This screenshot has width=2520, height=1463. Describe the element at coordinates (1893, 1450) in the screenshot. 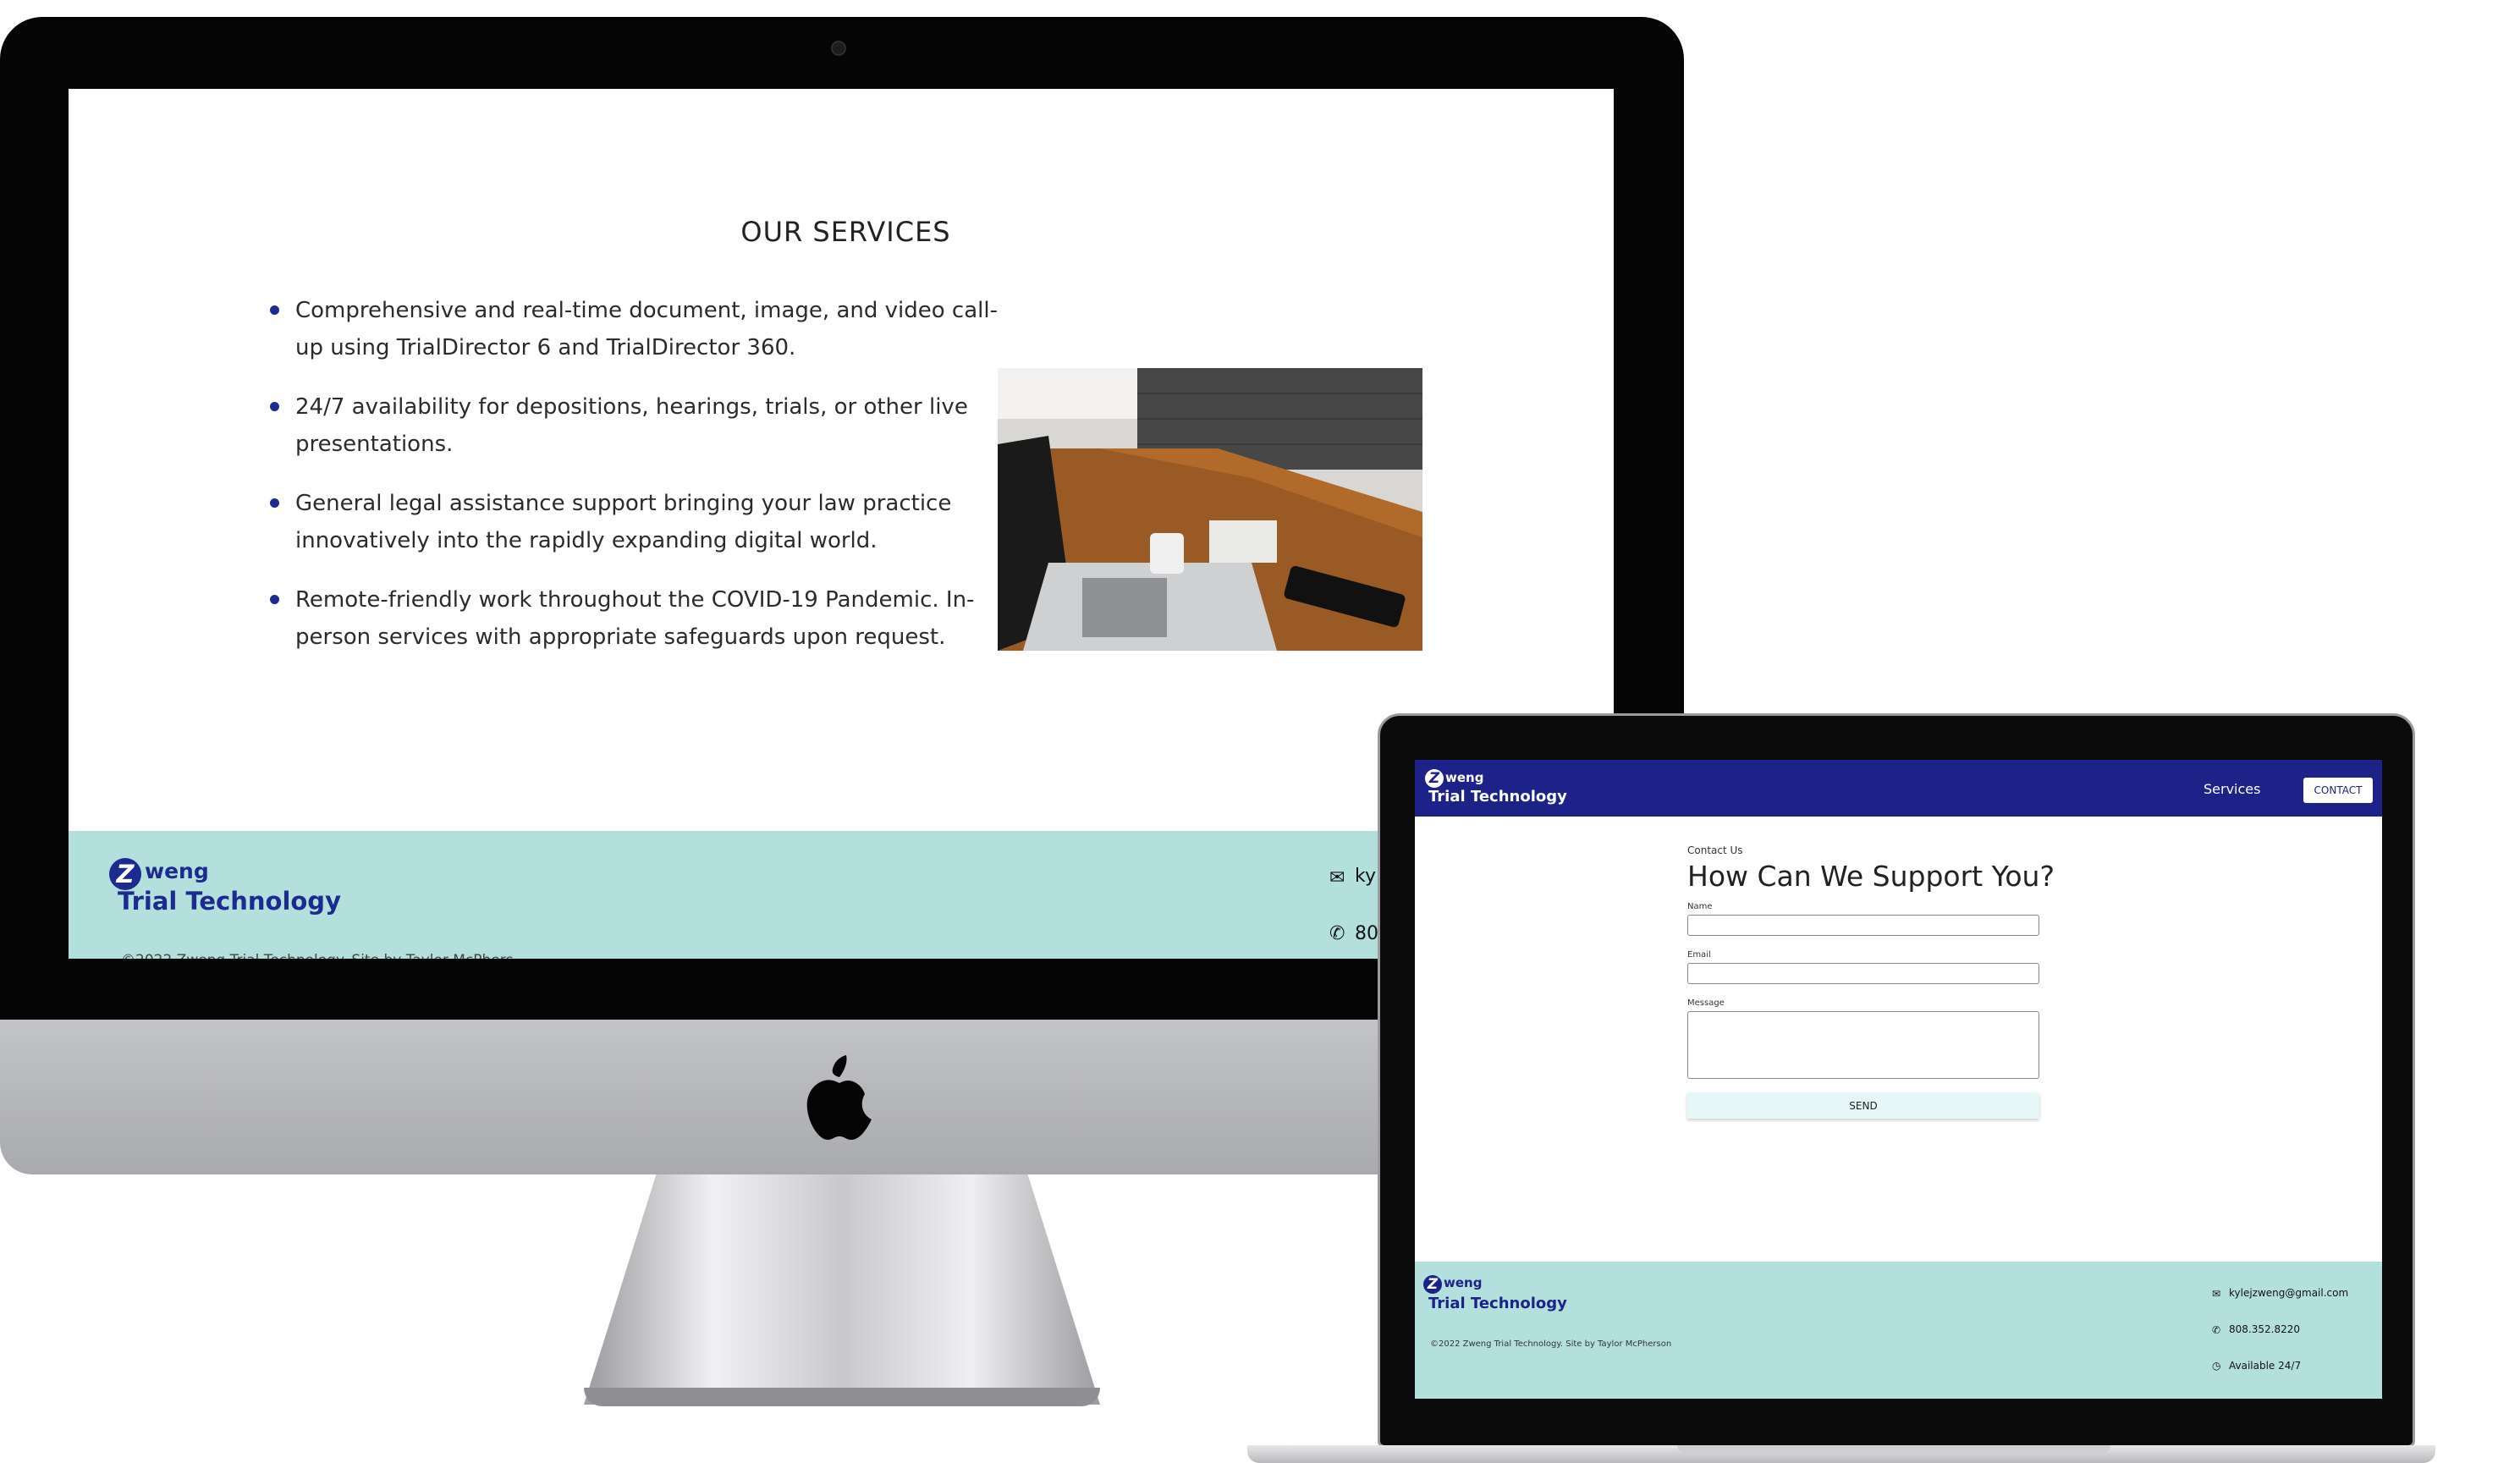

I see `laptop-opening-notch` at that location.